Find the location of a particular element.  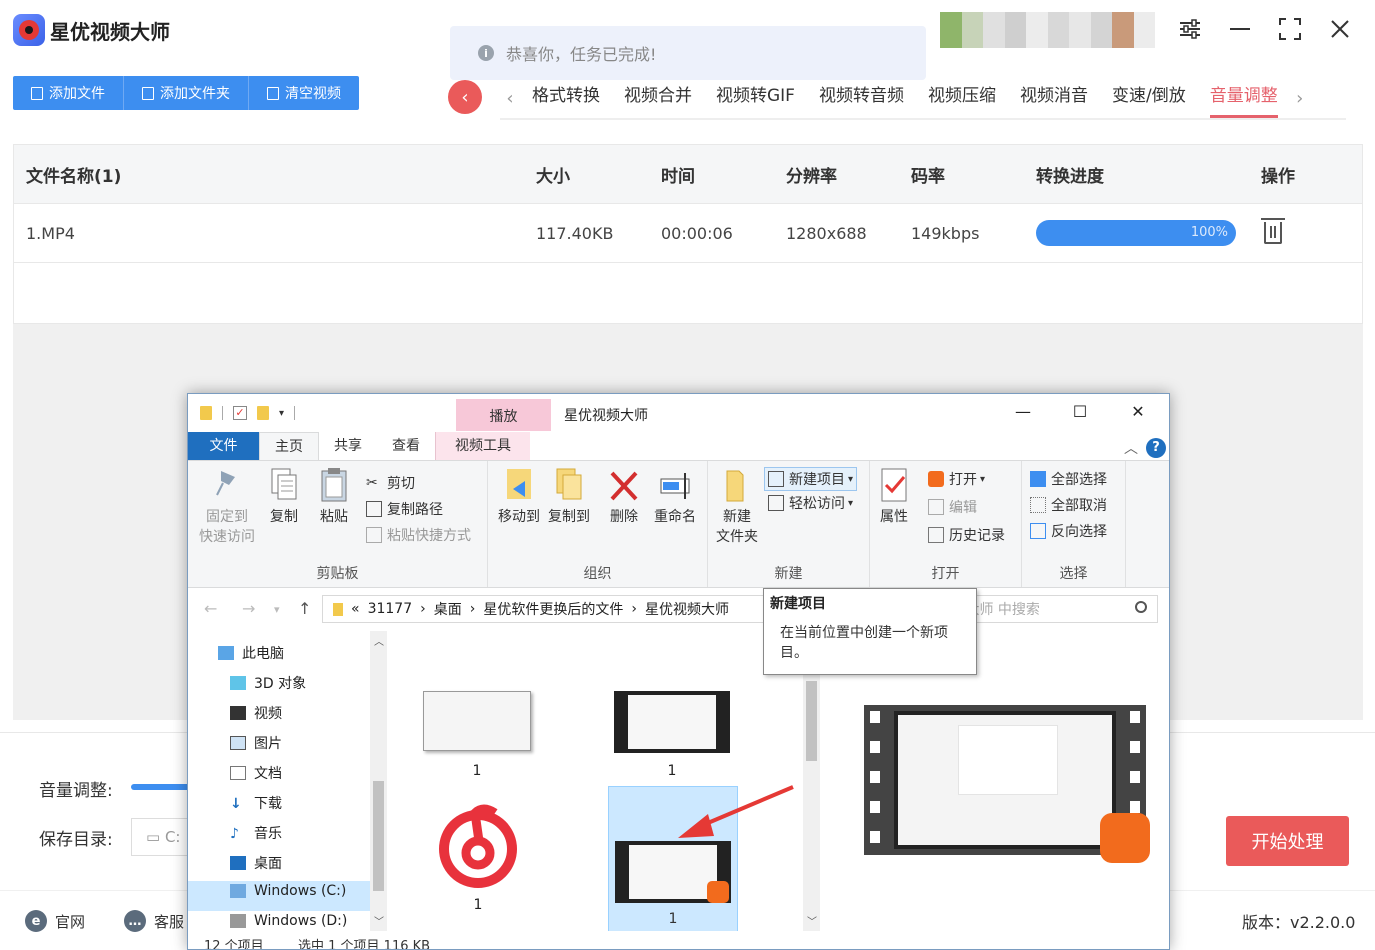

tab-file: 文件 is located at coordinates (223, 446).